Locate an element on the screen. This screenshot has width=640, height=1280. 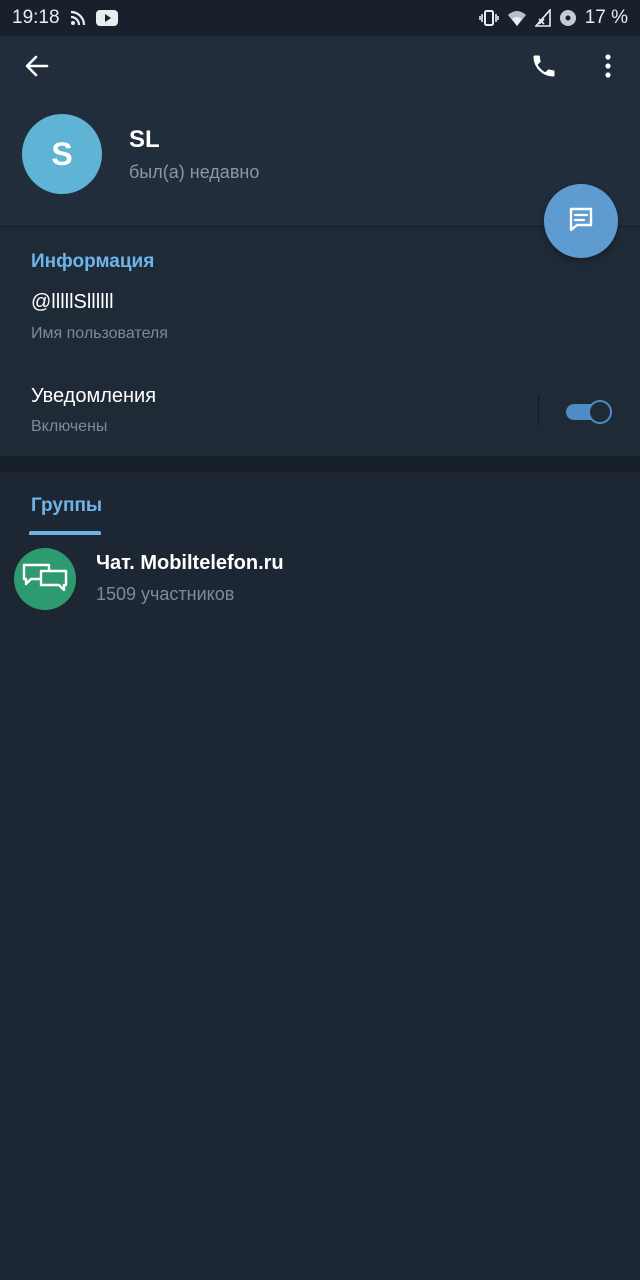
data-saver-icon is located at coordinates (568, 18).